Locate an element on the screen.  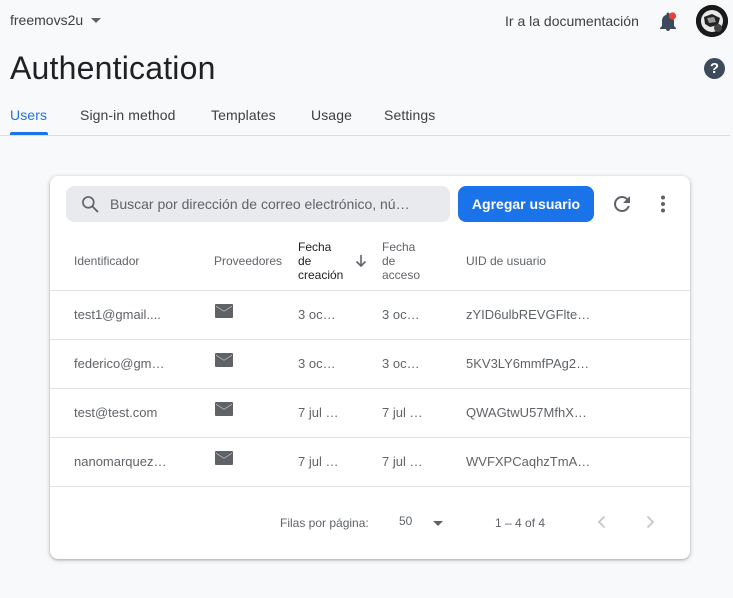
active-tab-indicator is located at coordinates (29, 133).